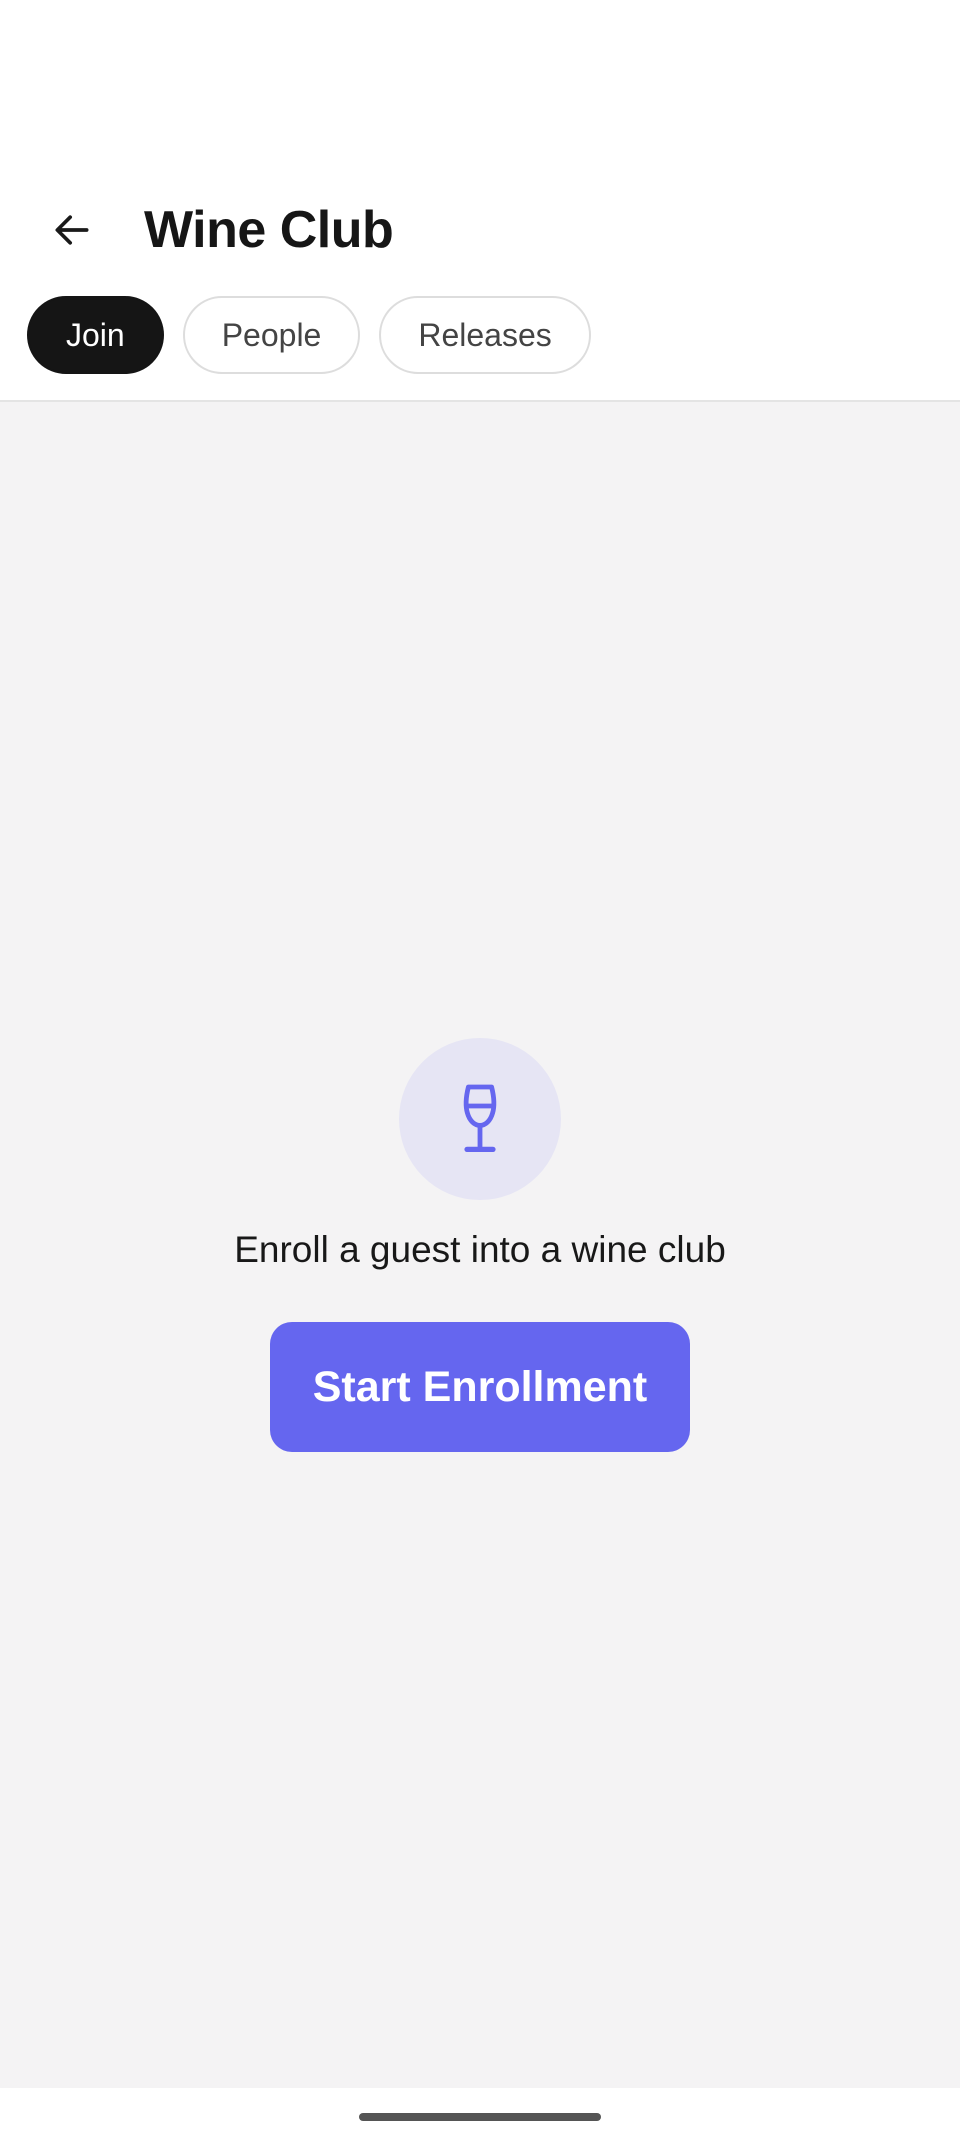  I want to click on home-indicator, so click(480, 2117).